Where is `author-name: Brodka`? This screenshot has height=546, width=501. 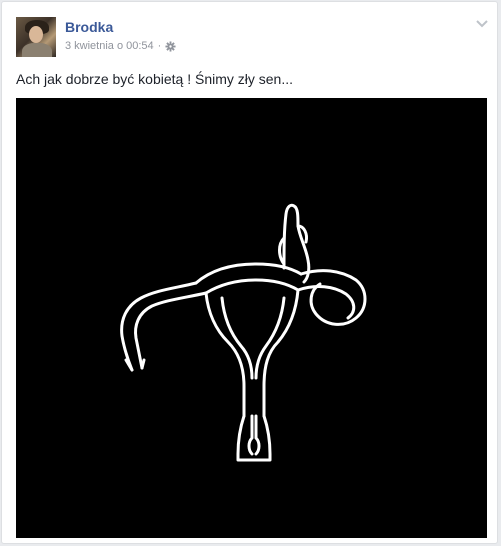
author-name: Brodka is located at coordinates (89, 27).